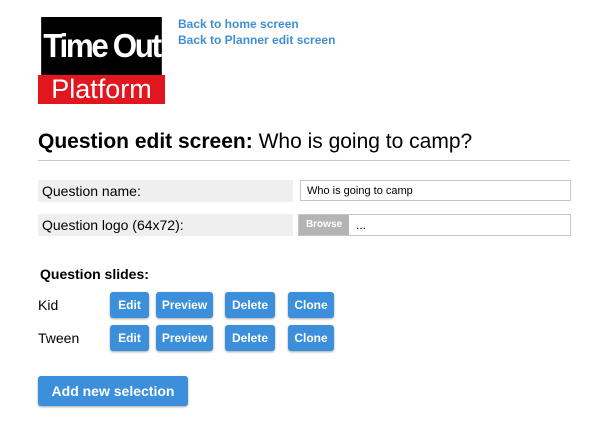 The width and height of the screenshot is (601, 442). I want to click on page-title-prefix: Question edit screen:, so click(145, 141).